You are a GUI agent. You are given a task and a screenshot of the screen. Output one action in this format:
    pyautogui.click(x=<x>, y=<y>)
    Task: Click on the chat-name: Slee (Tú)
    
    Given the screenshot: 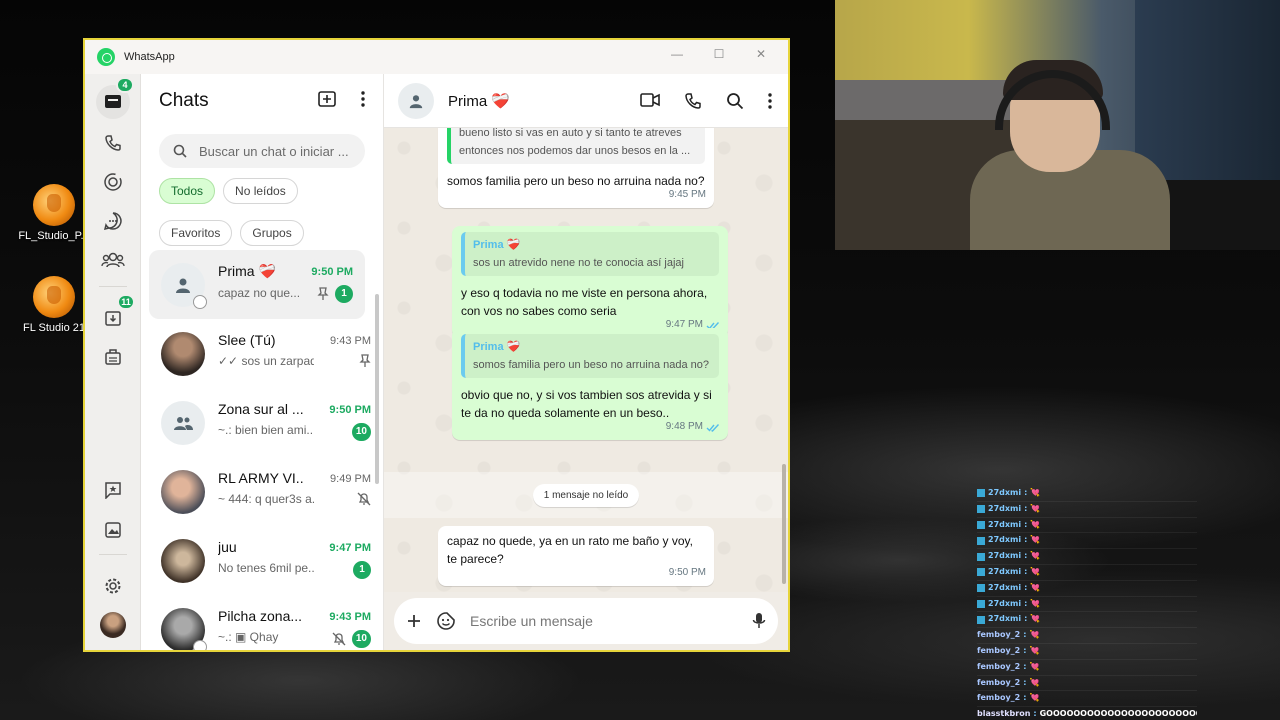 What is the action you would take?
    pyautogui.click(x=247, y=339)
    